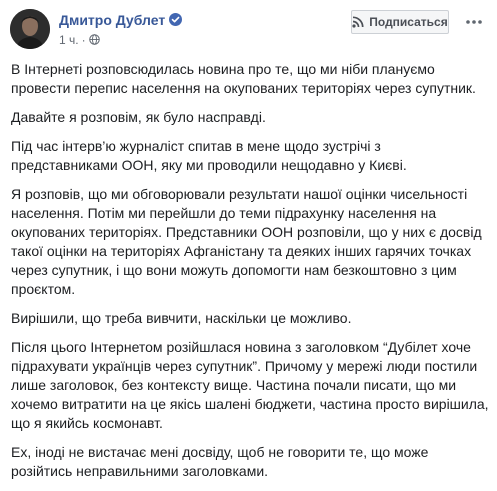 The image size is (497, 491). What do you see at coordinates (248, 26) in the screenshot?
I see `post-header: Дмитро Дублет 1 ч. · Подписаться` at bounding box center [248, 26].